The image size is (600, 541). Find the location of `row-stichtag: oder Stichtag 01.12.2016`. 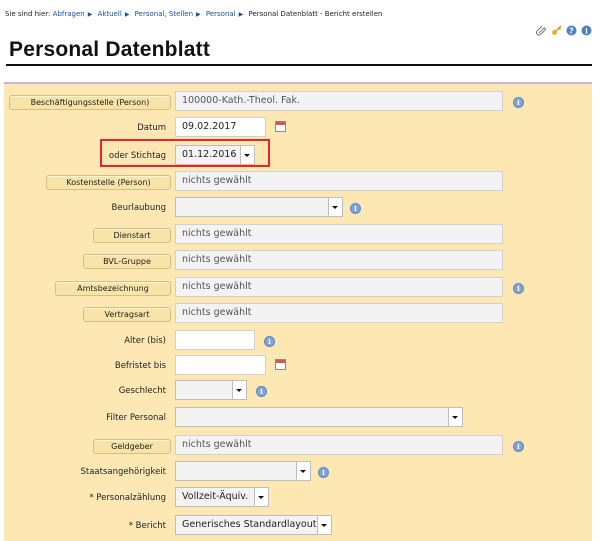

row-stichtag: oder Stichtag 01.12.2016 is located at coordinates (298, 156).